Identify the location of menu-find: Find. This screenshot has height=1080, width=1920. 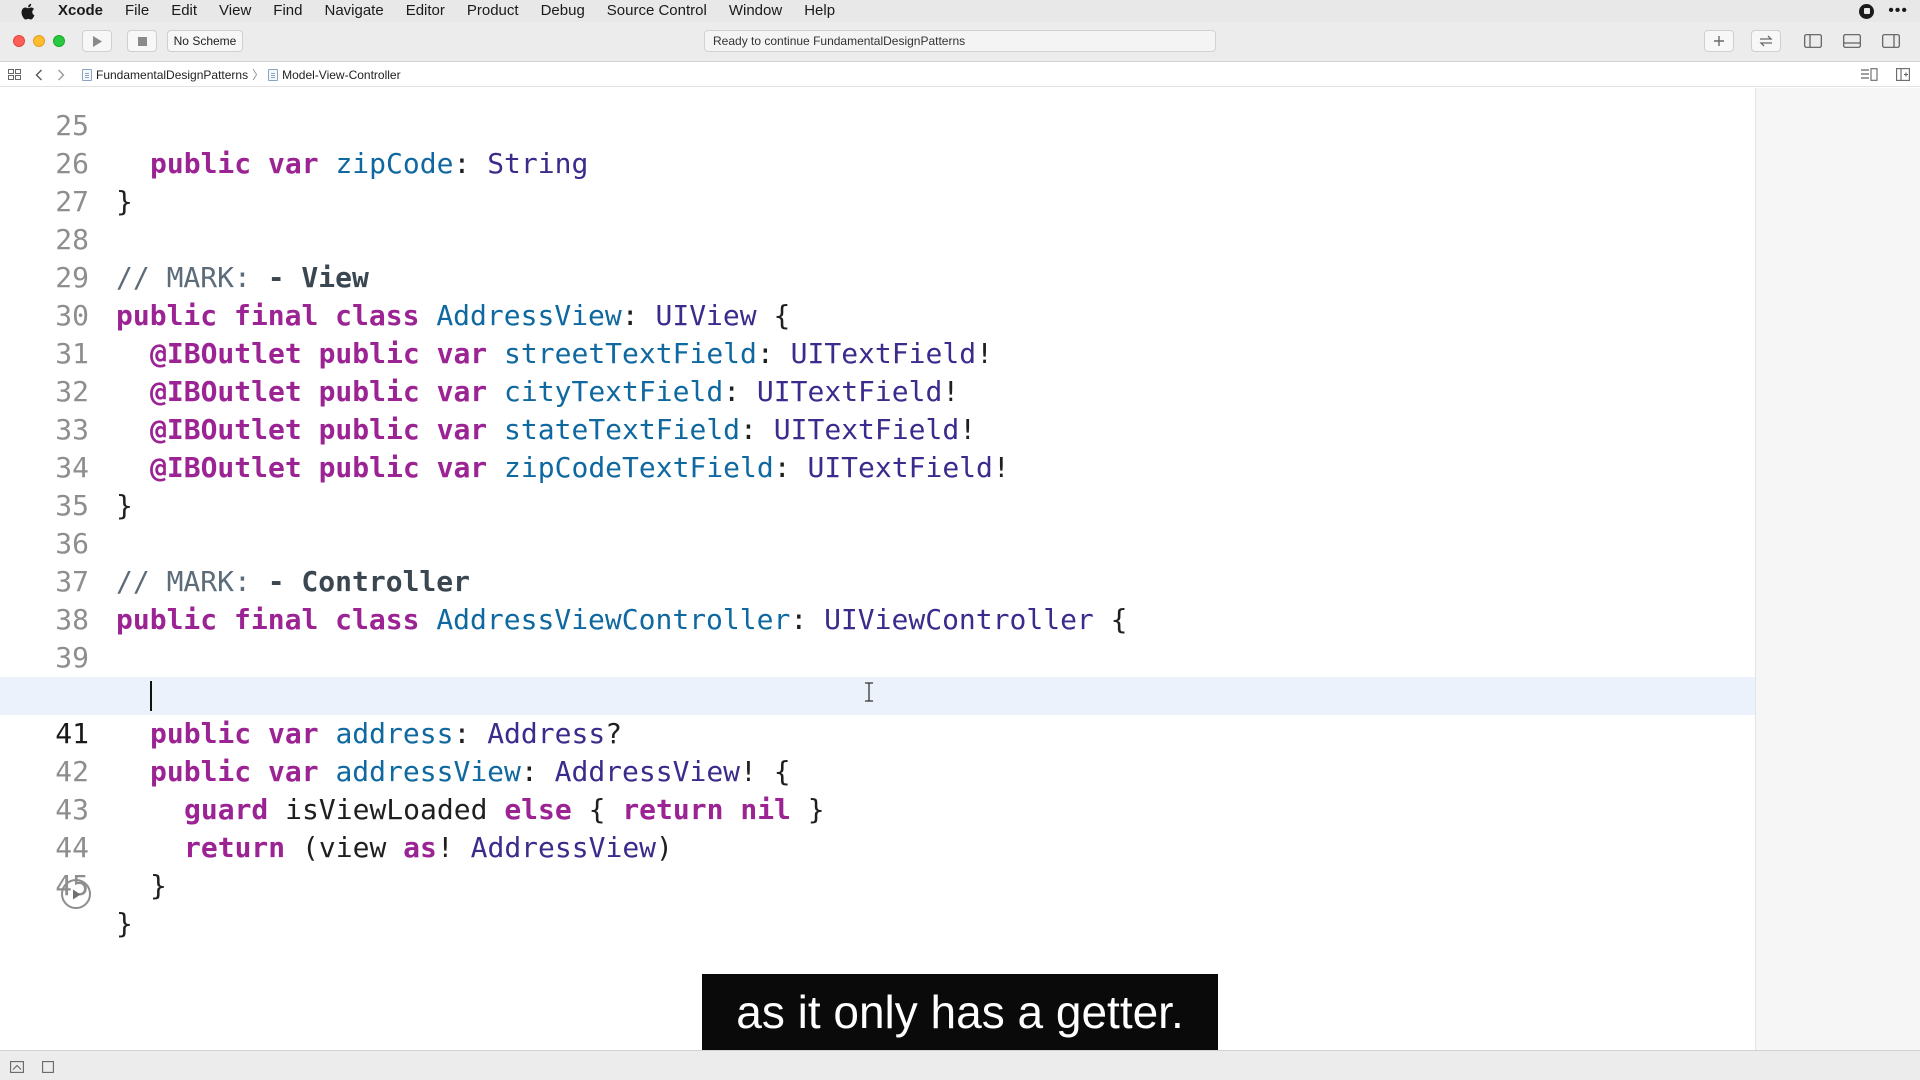
(287, 11).